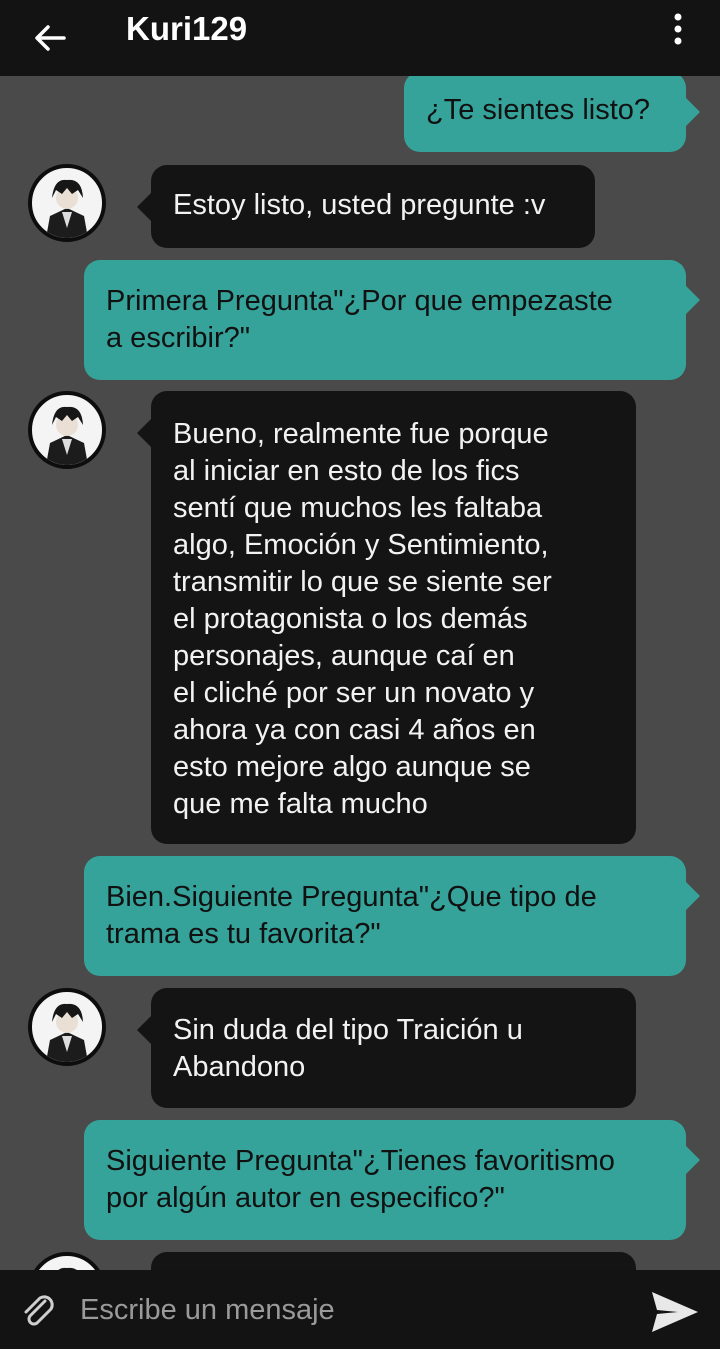 Image resolution: width=720 pixels, height=1349 pixels. Describe the element at coordinates (675, 1312) in the screenshot. I see `send-icon` at that location.